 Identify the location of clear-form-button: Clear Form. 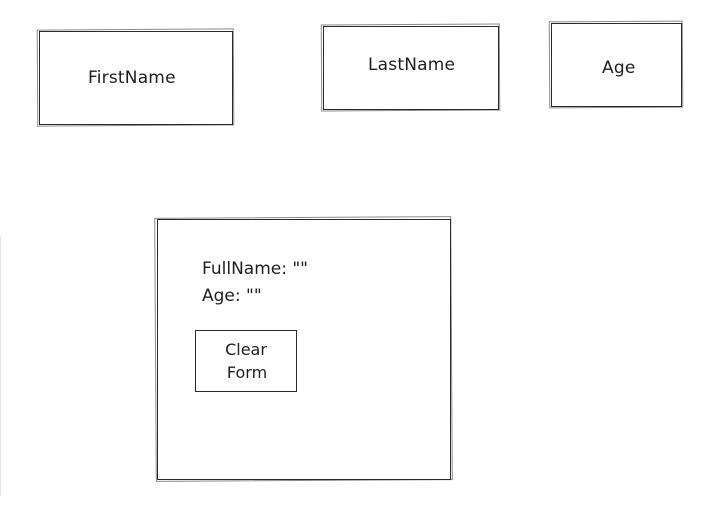
(246, 361).